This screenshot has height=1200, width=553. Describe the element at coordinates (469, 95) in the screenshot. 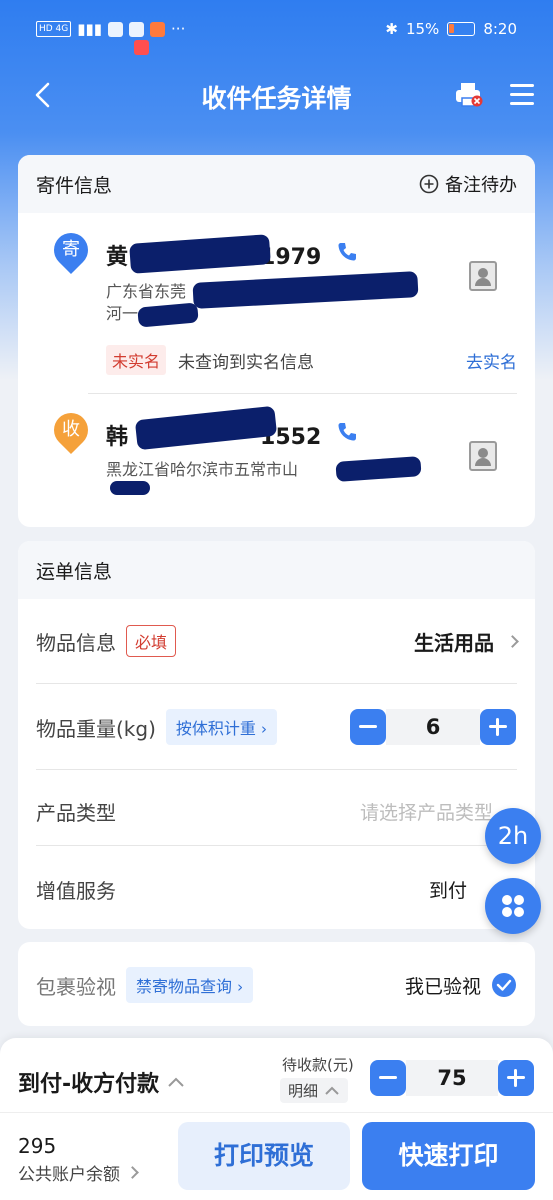

I see `printer-icon` at that location.